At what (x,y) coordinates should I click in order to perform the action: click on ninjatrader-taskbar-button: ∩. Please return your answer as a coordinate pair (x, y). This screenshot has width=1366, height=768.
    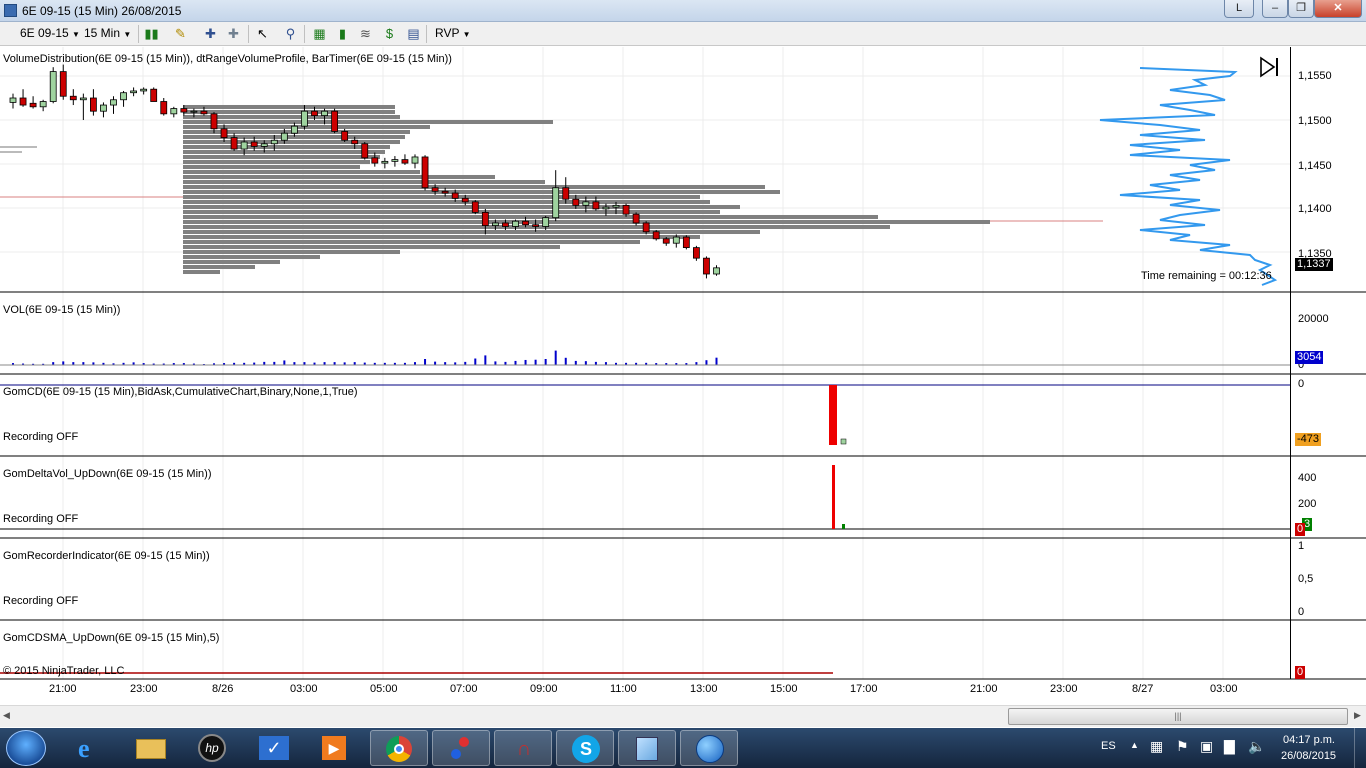
    Looking at the image, I should click on (523, 748).